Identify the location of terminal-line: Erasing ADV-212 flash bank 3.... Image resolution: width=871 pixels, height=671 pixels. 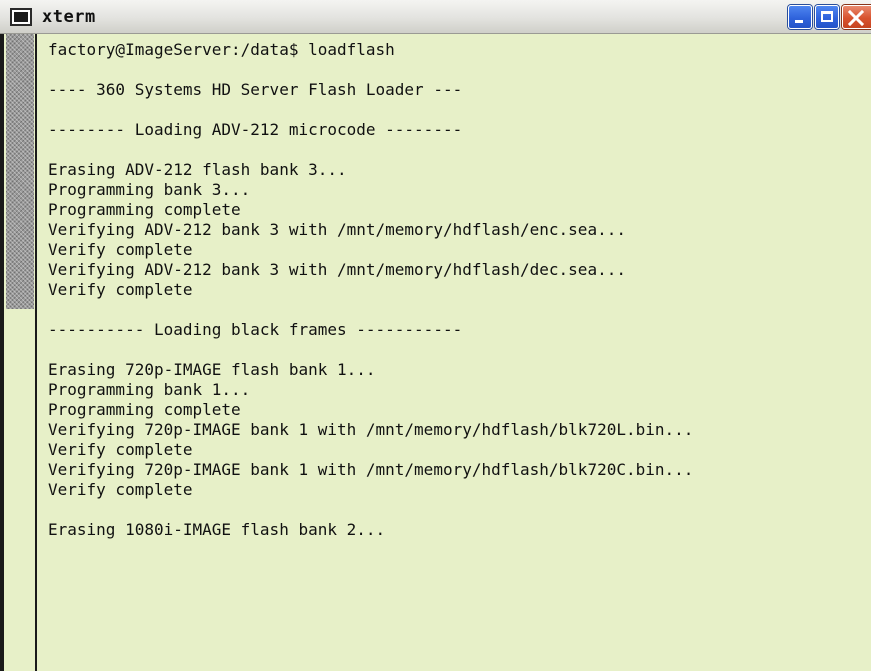
(197, 169).